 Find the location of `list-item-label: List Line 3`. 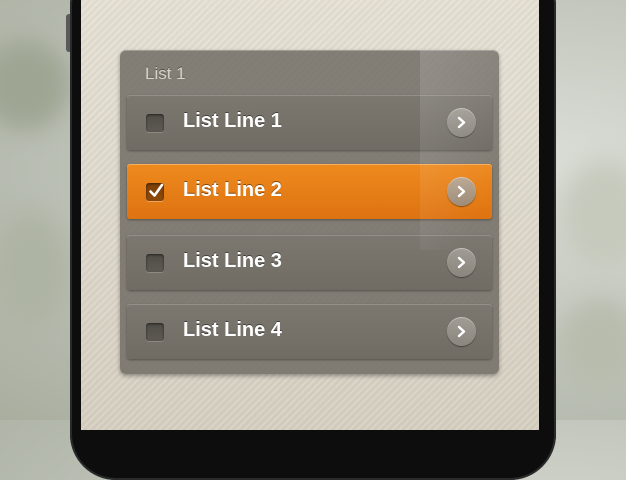

list-item-label: List Line 3 is located at coordinates (232, 261).